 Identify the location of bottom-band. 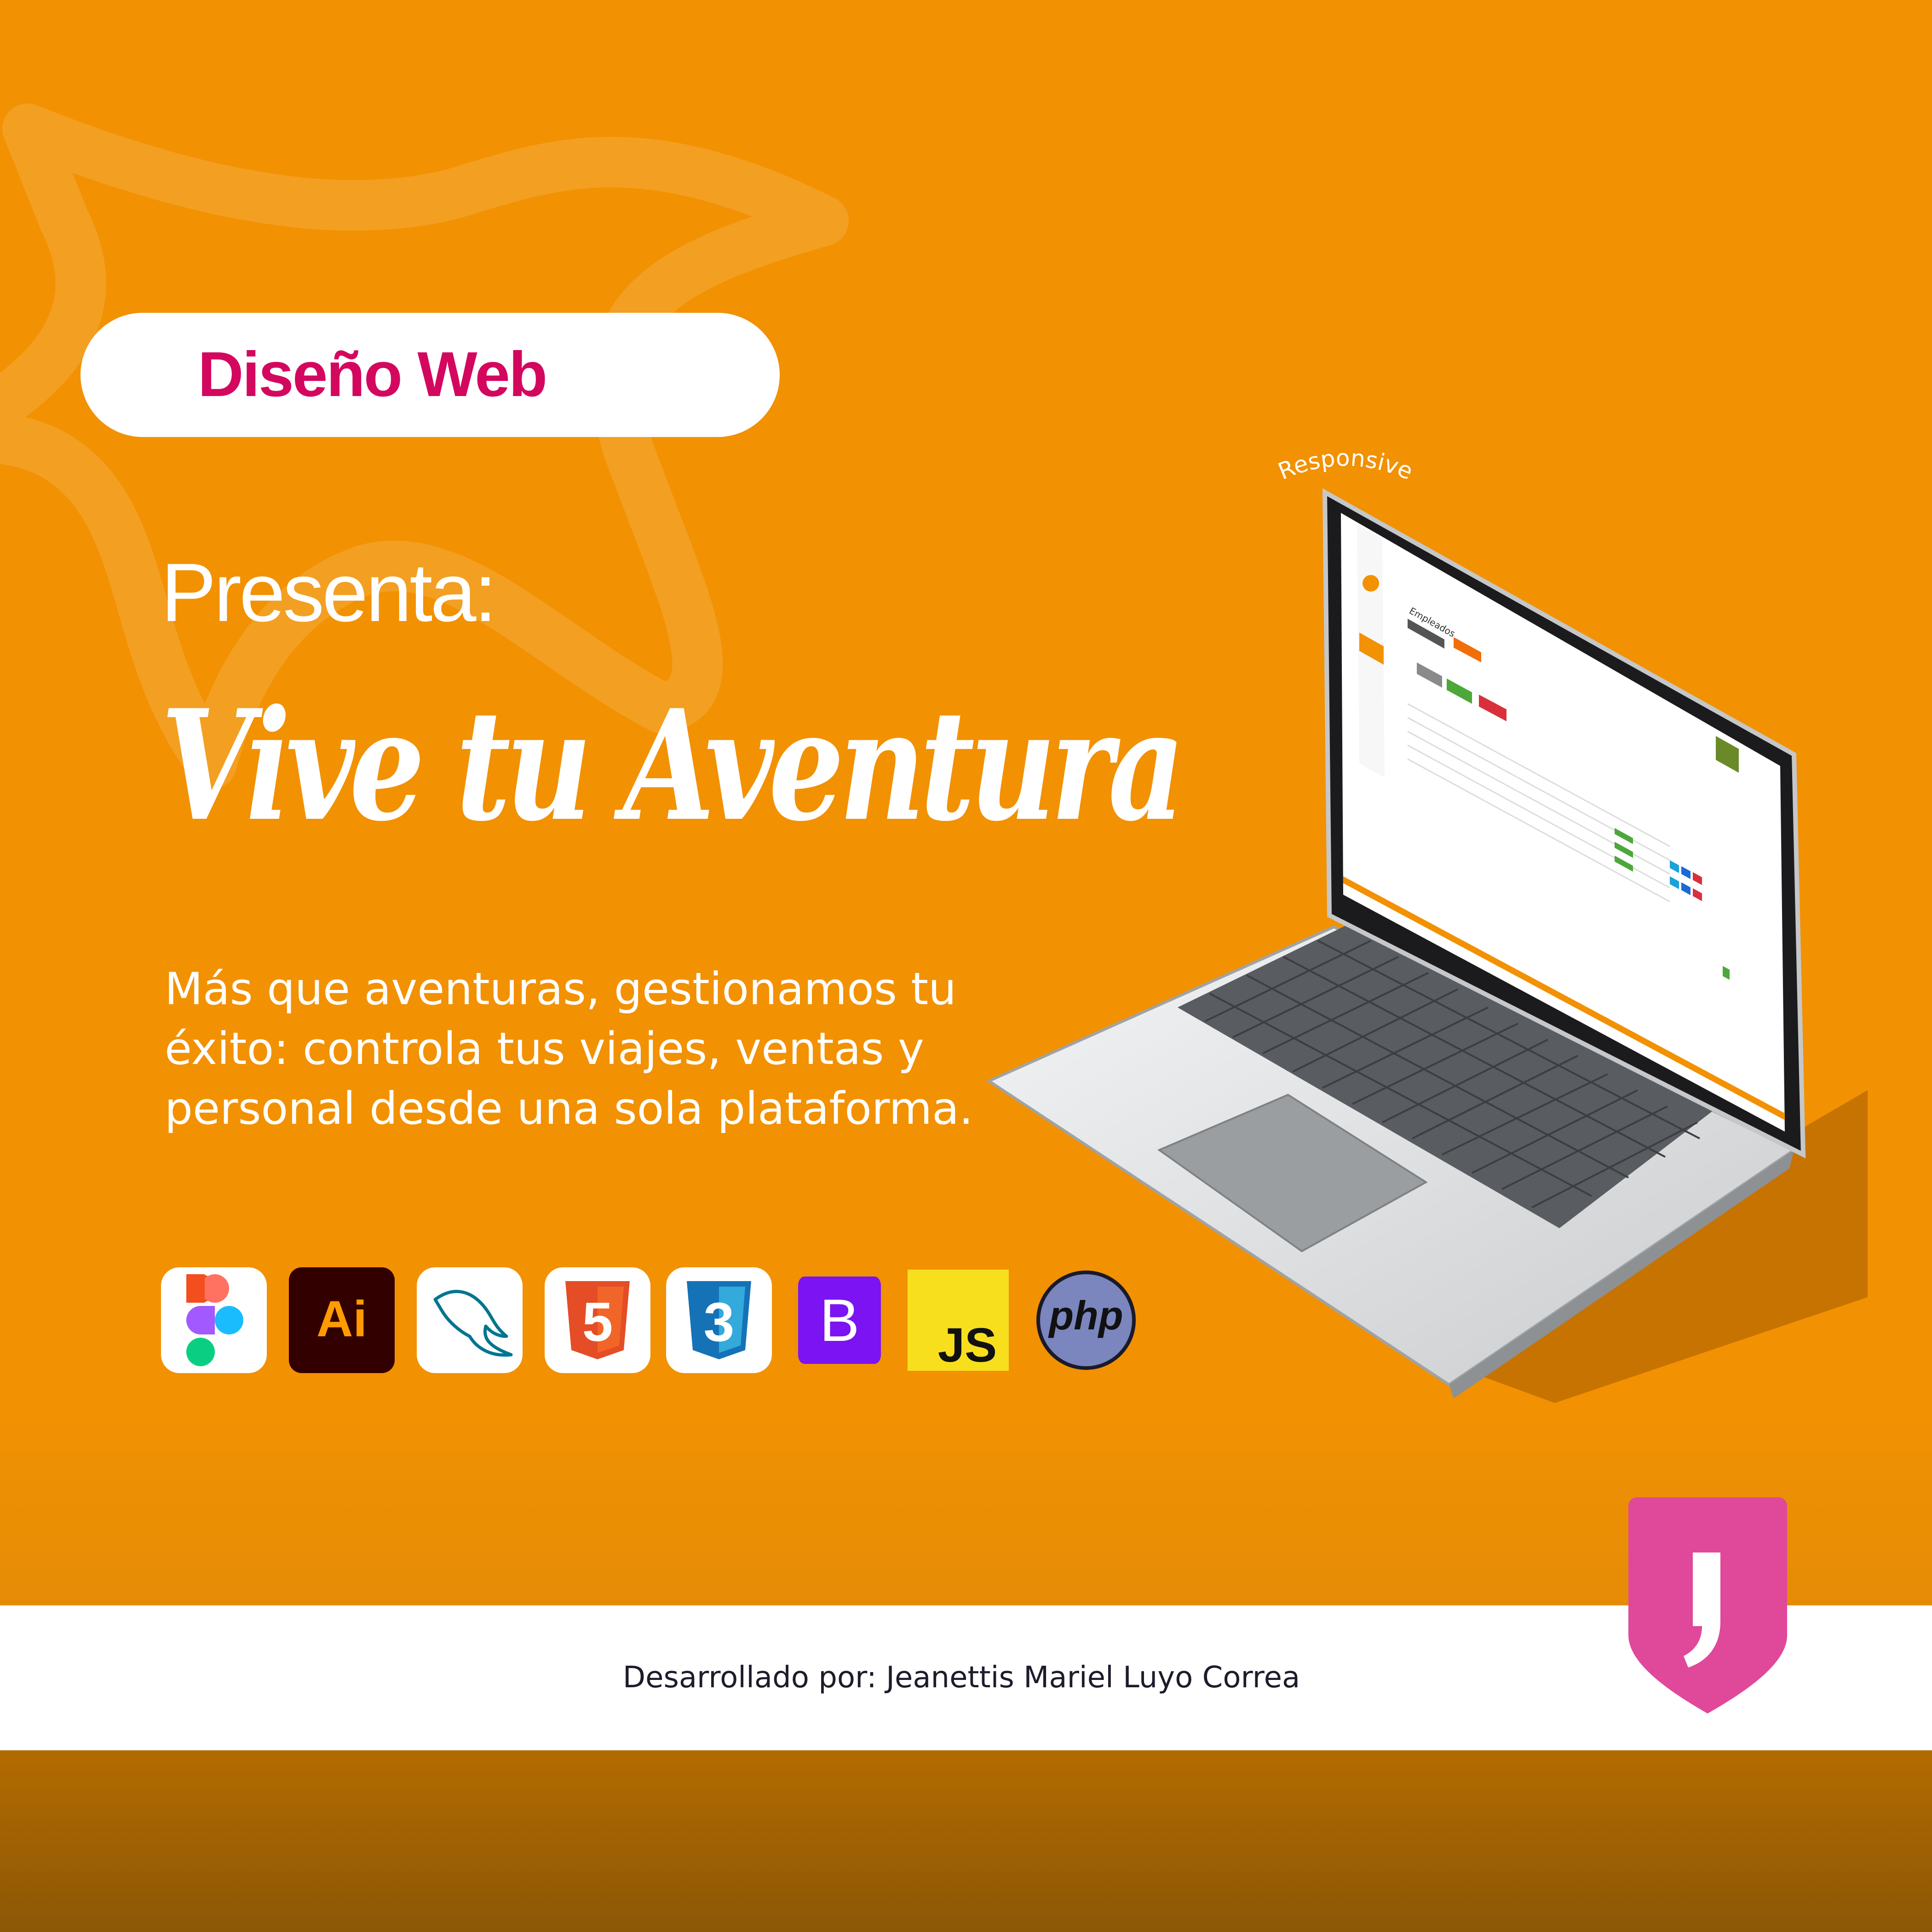
(966, 1841).